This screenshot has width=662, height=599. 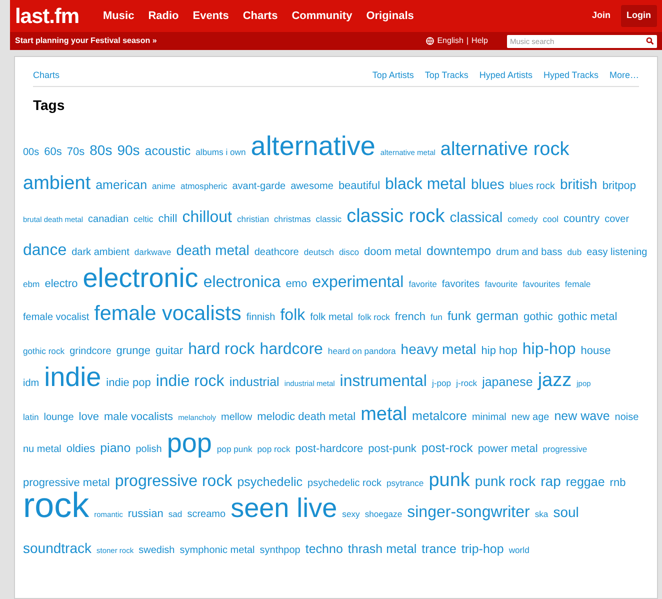 I want to click on tag-link: folk, so click(x=293, y=316).